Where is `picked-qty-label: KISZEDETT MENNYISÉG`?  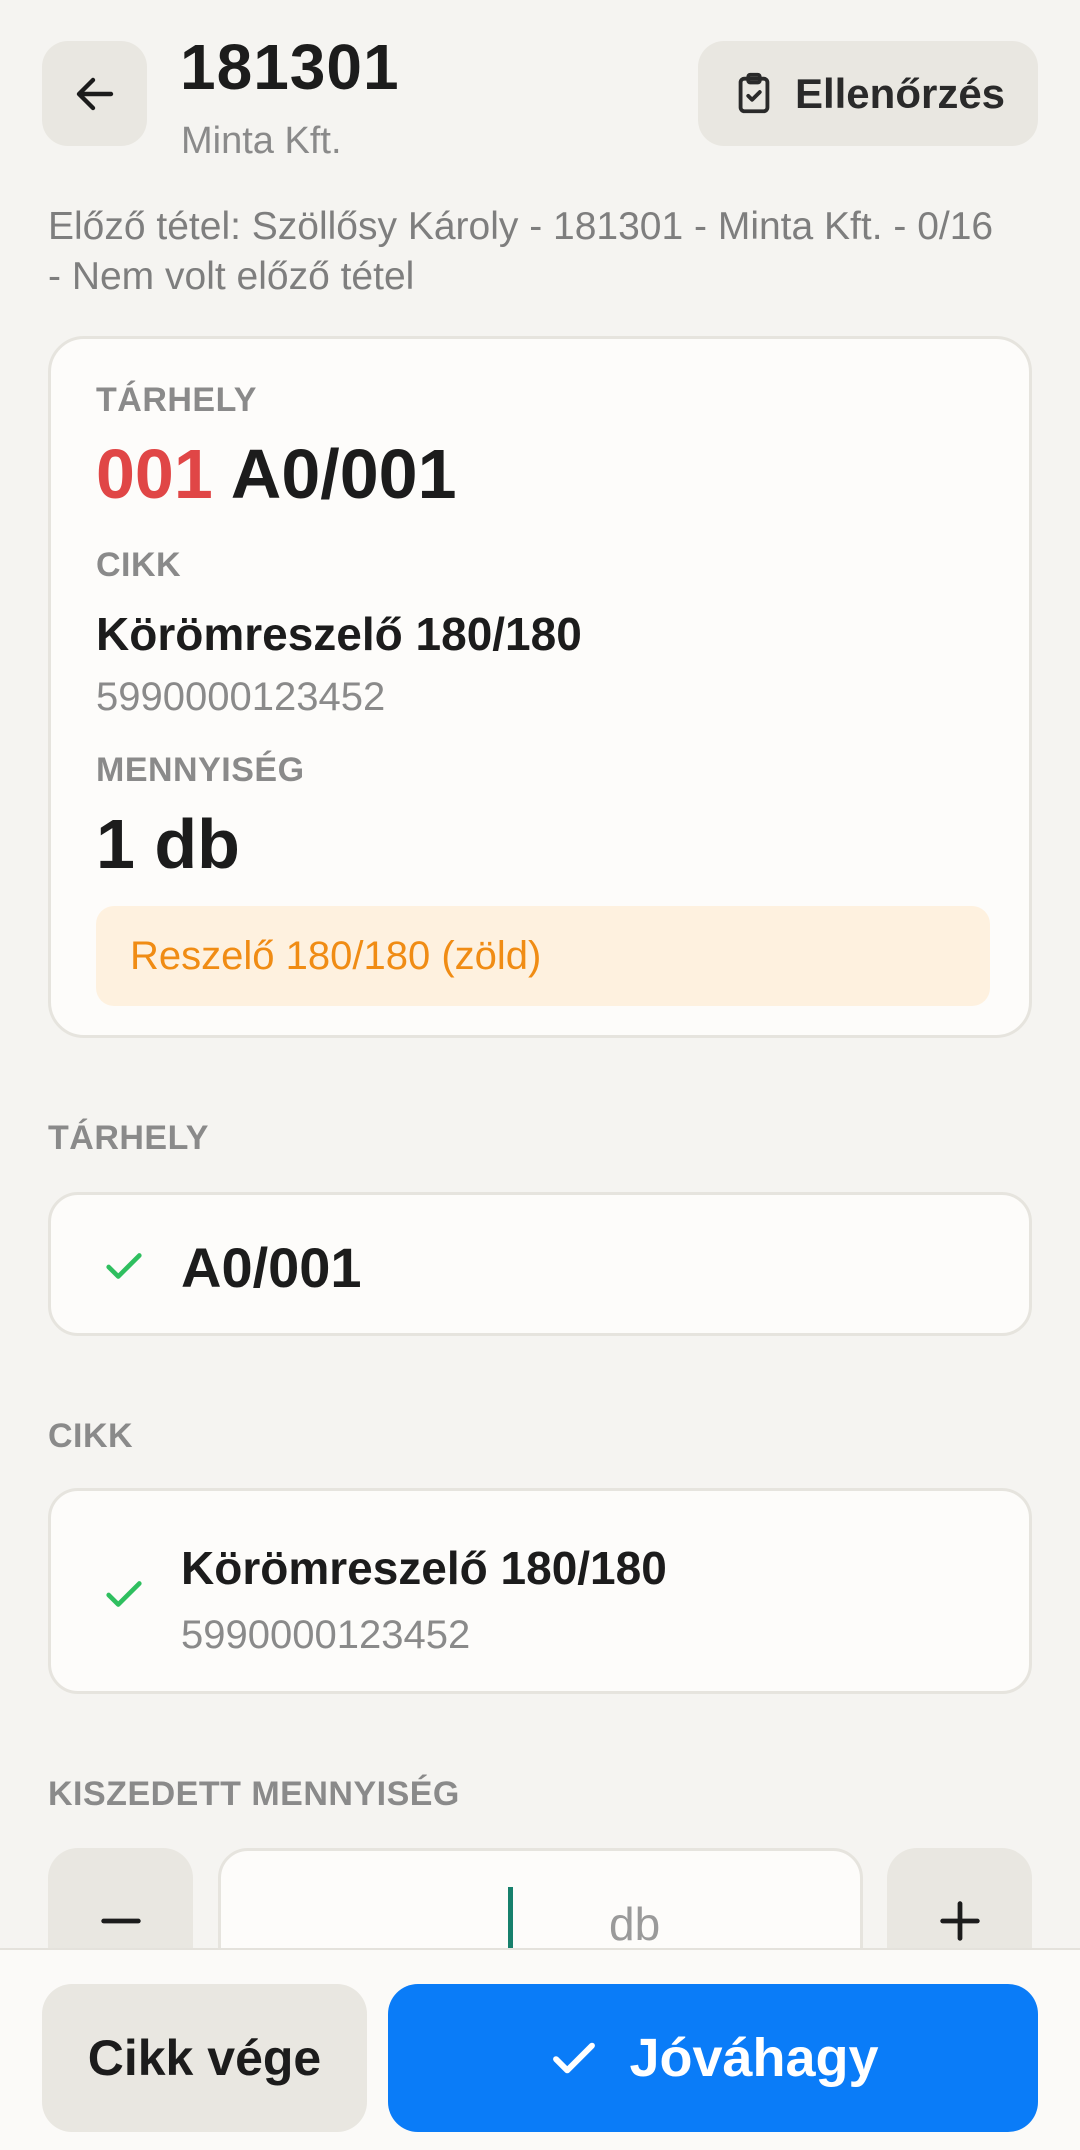
picked-qty-label: KISZEDETT MENNYISÉG is located at coordinates (254, 1794).